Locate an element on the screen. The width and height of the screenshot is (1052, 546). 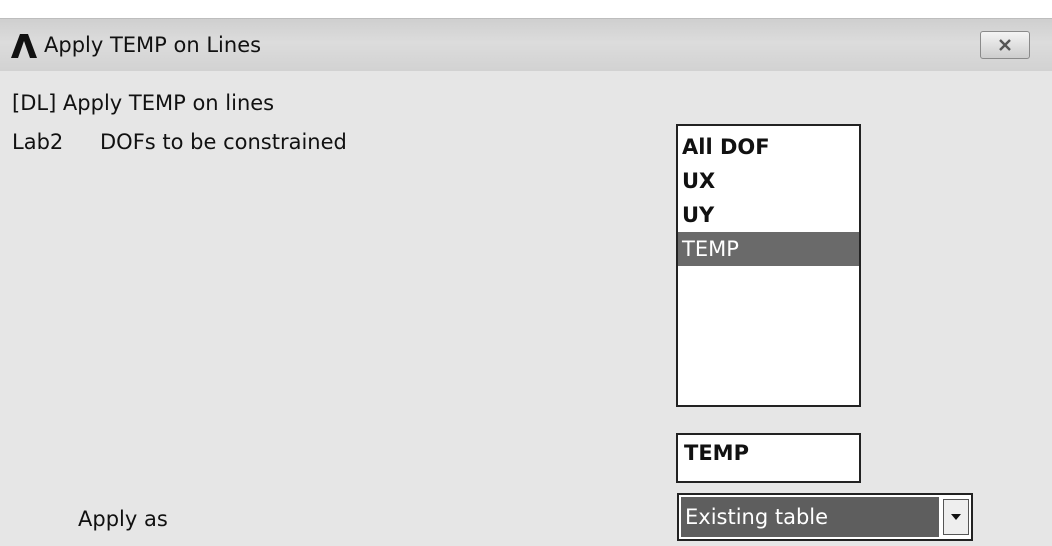
apply-as-selected-value: Existing table is located at coordinates (810, 517).